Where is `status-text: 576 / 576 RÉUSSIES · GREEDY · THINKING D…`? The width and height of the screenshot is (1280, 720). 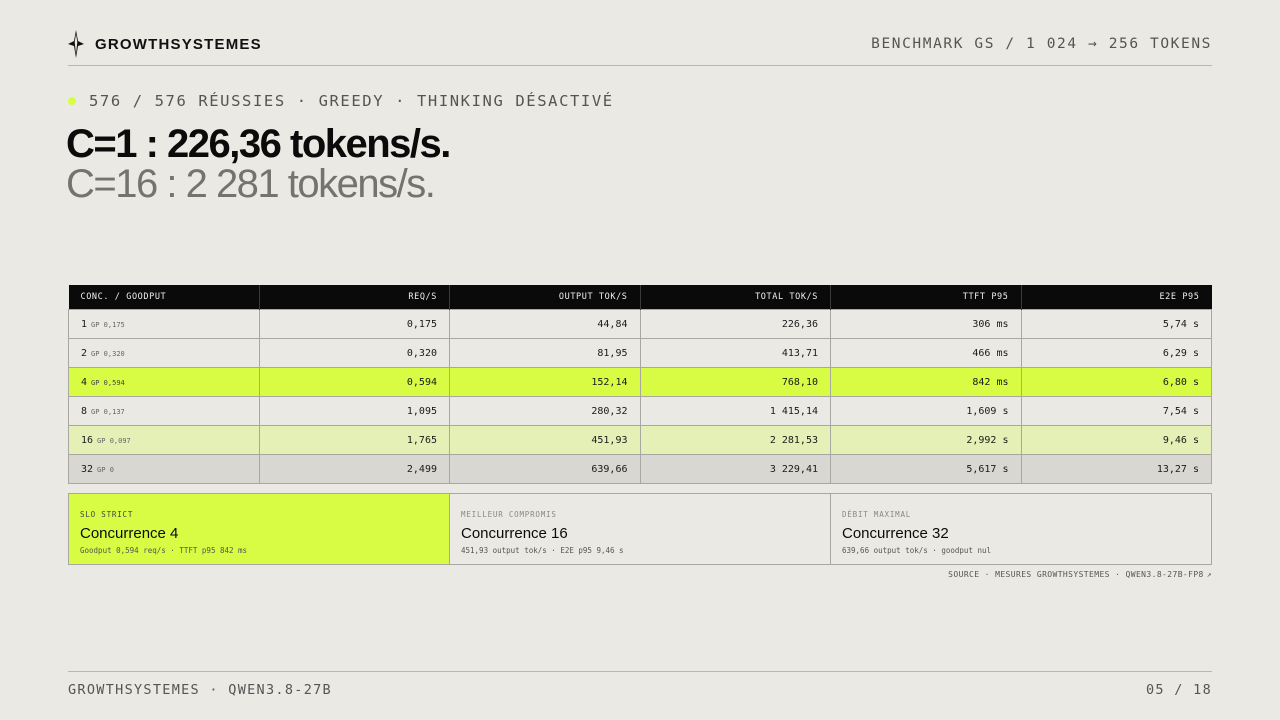 status-text: 576 / 576 RÉUSSIES · GREEDY · THINKING D… is located at coordinates (351, 101).